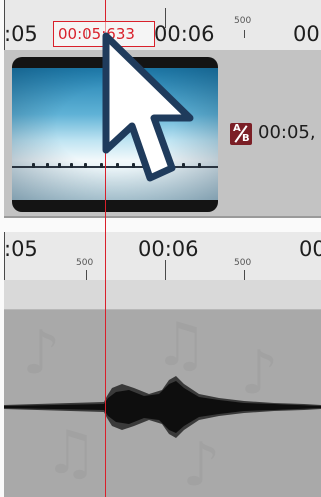 This screenshot has width=321, height=497. I want to click on arrow-cursor-icon, so click(148, 107).